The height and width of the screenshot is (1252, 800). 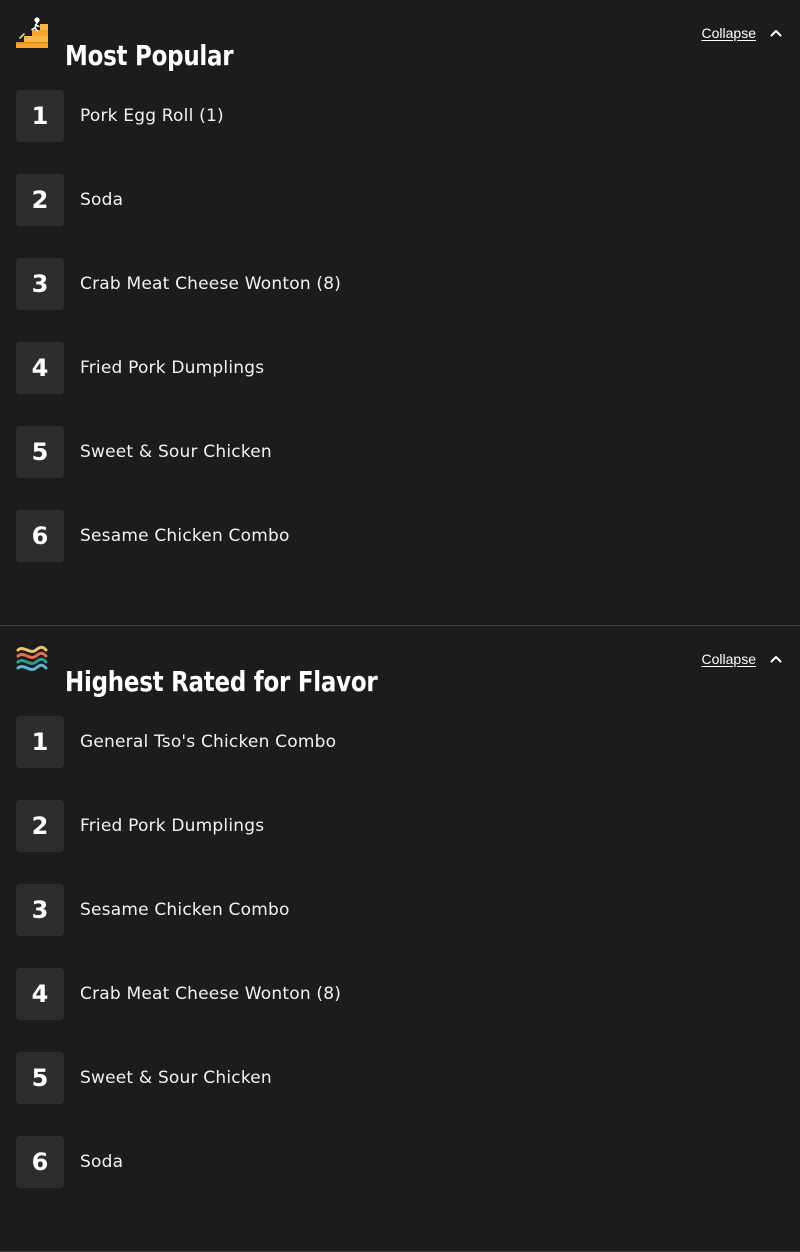 What do you see at coordinates (178, 758) in the screenshot?
I see `list-item: 1 General Tso's Chicken Combo` at bounding box center [178, 758].